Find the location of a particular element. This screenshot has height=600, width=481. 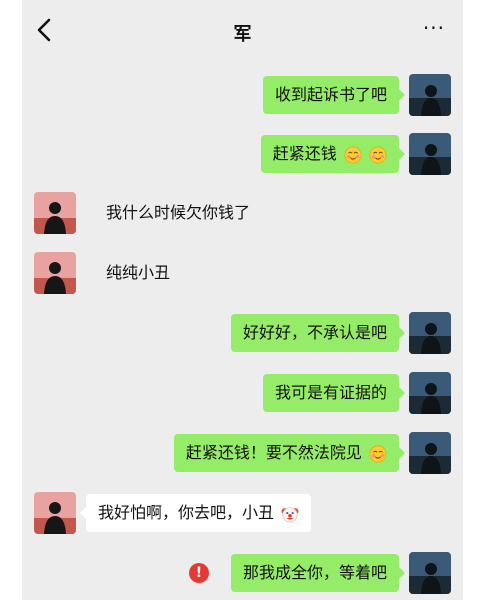

sent-message-bubble: 那我成全你，等着吧 is located at coordinates (318, 573).